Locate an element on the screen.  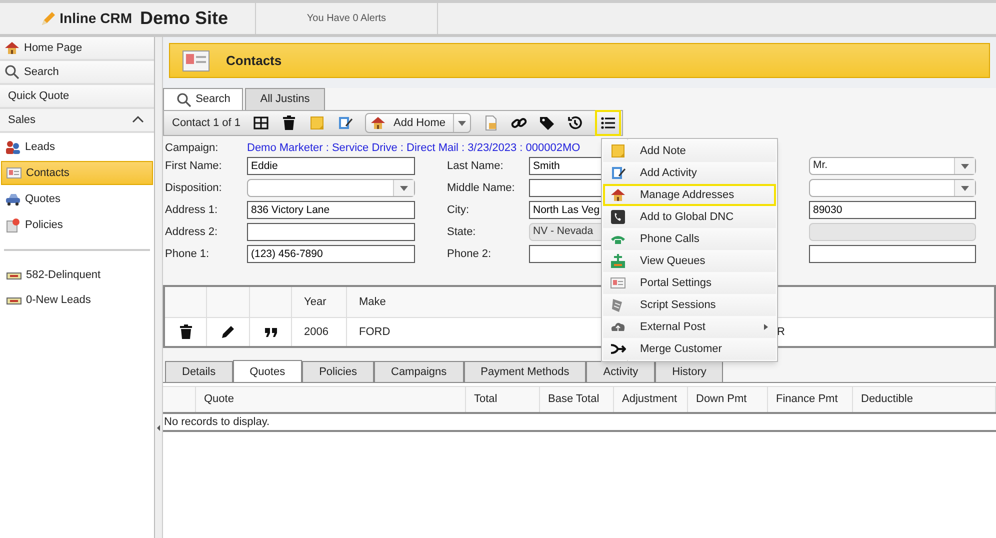
table-cell: 2006 is located at coordinates (319, 332).